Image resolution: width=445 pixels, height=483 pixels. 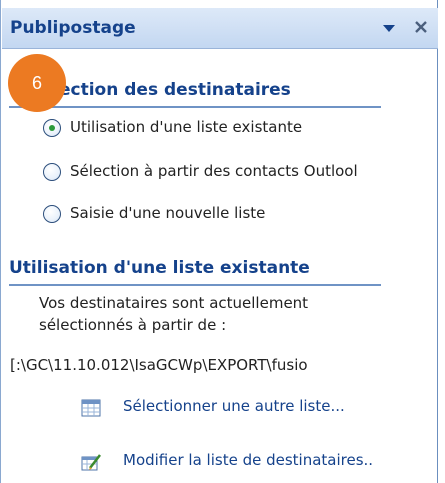 What do you see at coordinates (159, 268) in the screenshot?
I see `existing-list-heading: Utilisation d'une liste existante` at bounding box center [159, 268].